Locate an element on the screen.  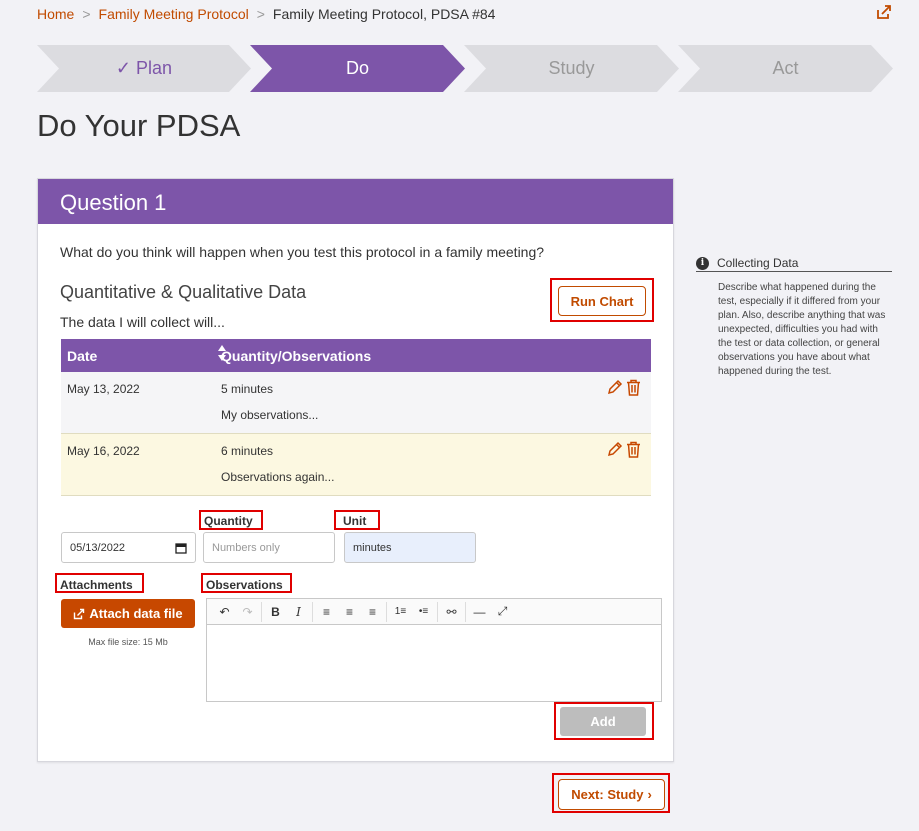
step-study: Study is located at coordinates (571, 68).